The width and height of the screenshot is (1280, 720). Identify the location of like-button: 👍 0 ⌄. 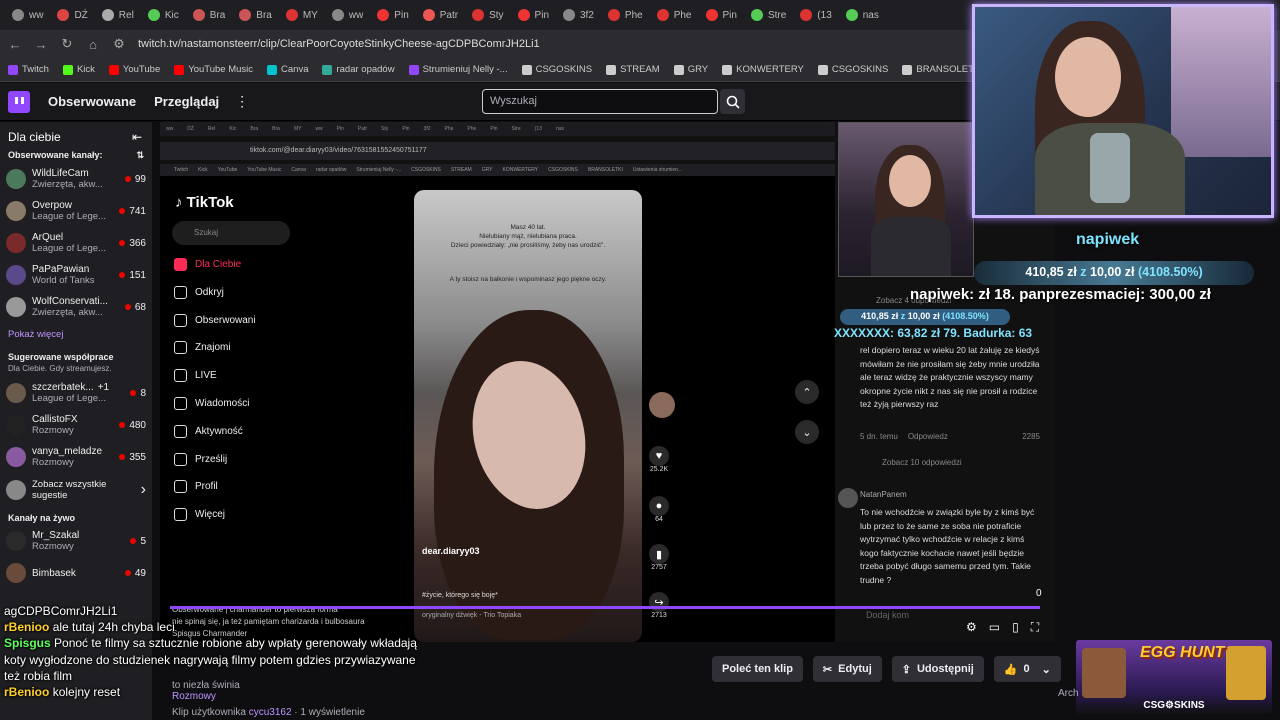
(1027, 669).